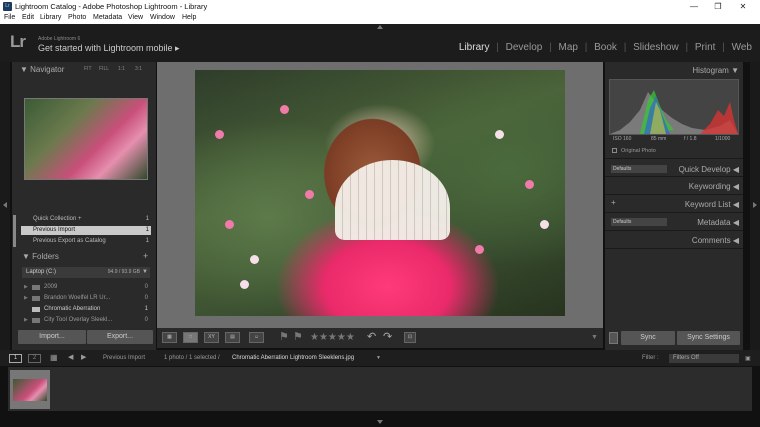  I want to click on folder-item: ▶ Brandon Woelfel LR Ur... 0, so click(86, 298).